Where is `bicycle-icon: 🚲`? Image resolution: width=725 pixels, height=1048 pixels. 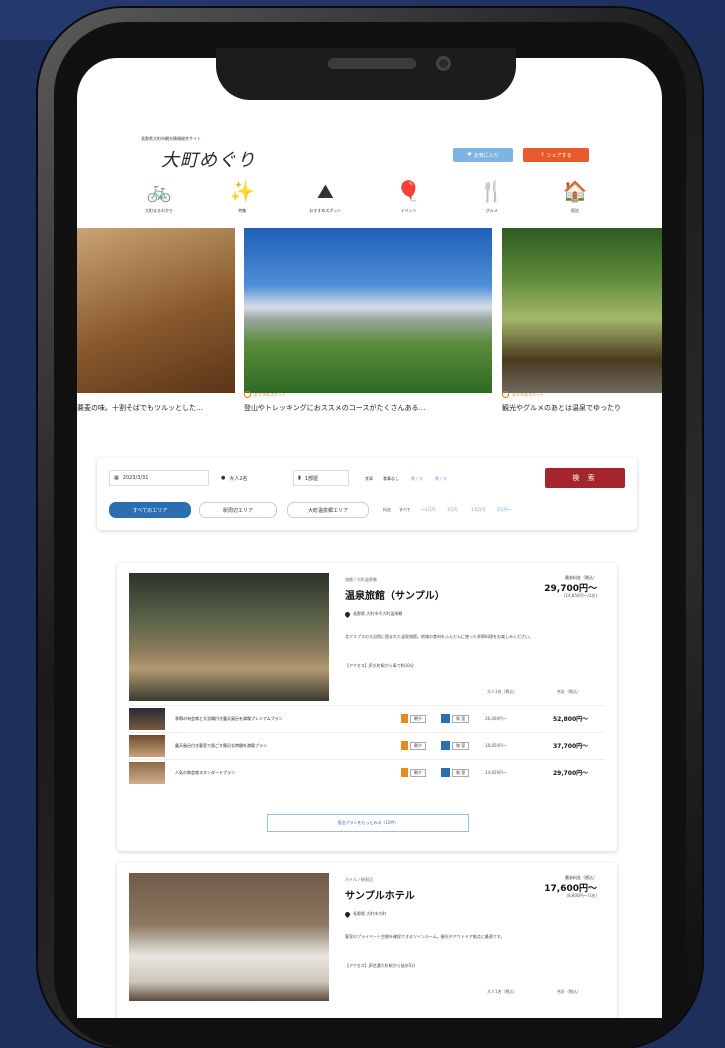
bicycle-icon: 🚲 is located at coordinates (159, 191).